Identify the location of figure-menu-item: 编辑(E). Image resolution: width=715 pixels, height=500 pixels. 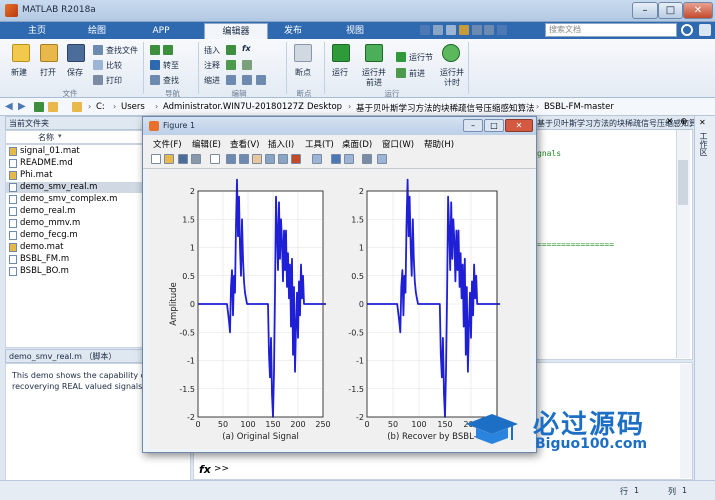
(206, 144).